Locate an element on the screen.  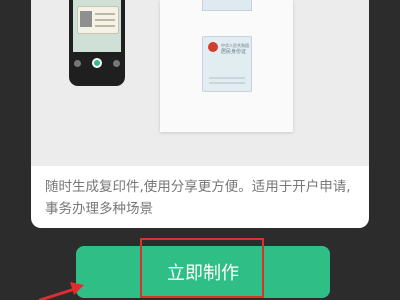
create-now-label: 立即制作 is located at coordinates (203, 273).